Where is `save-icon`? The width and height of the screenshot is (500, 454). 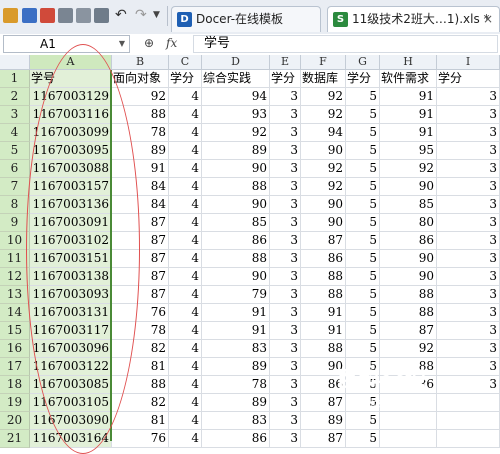
save-icon is located at coordinates (29, 15).